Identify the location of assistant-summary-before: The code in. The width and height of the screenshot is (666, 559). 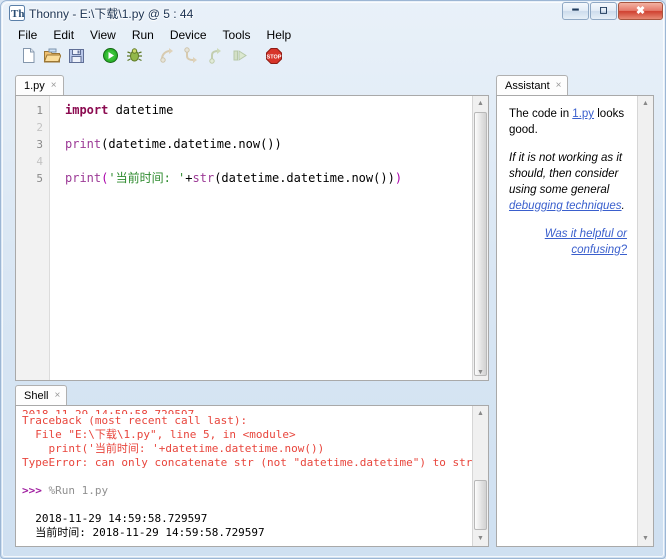
(541, 114).